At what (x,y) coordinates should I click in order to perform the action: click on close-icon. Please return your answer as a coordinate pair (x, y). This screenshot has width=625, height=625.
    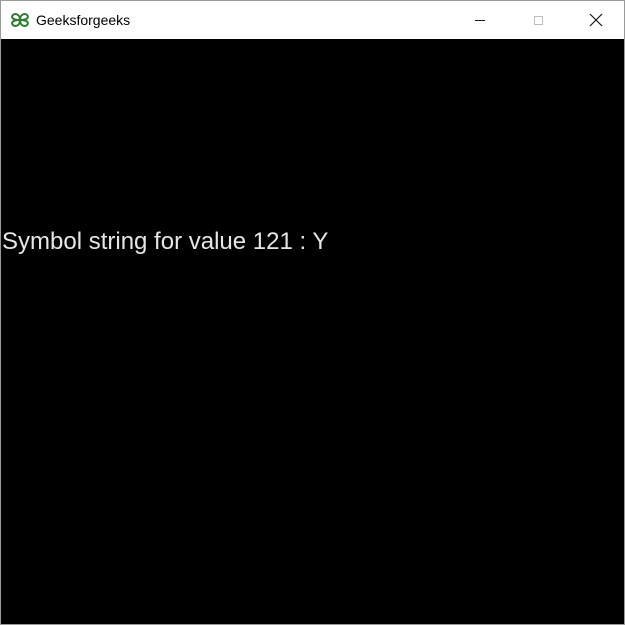
    Looking at the image, I should click on (596, 20).